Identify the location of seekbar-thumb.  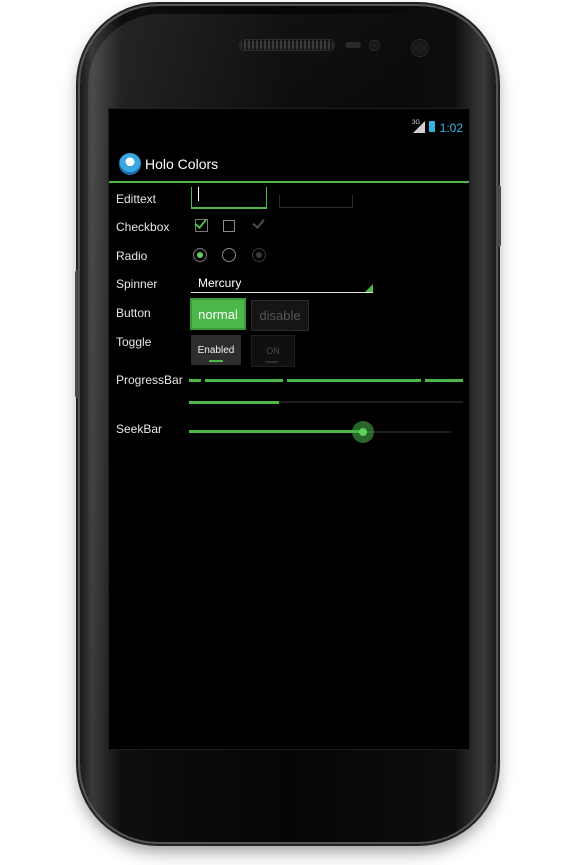
(363, 432).